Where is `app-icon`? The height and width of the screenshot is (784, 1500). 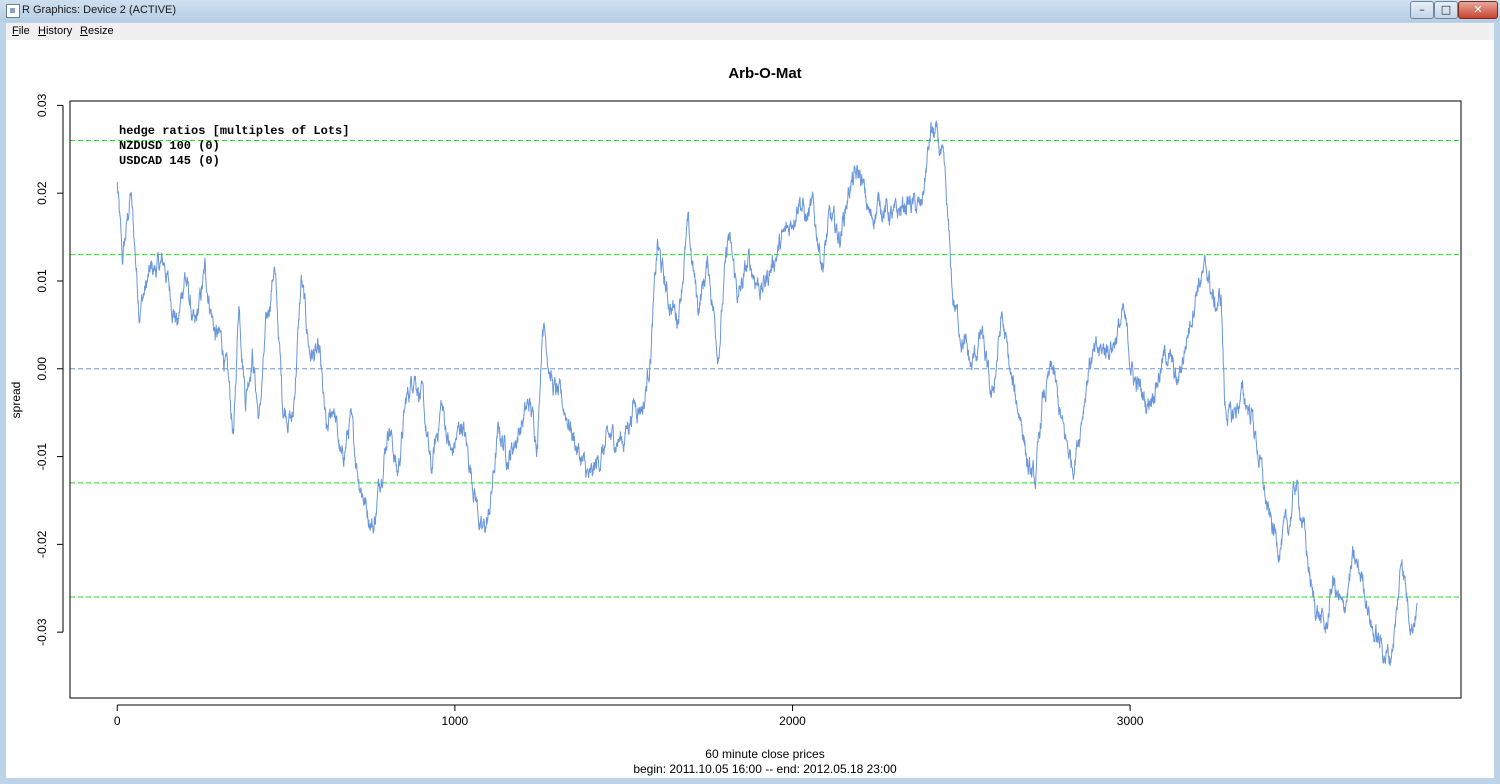
app-icon is located at coordinates (13, 11).